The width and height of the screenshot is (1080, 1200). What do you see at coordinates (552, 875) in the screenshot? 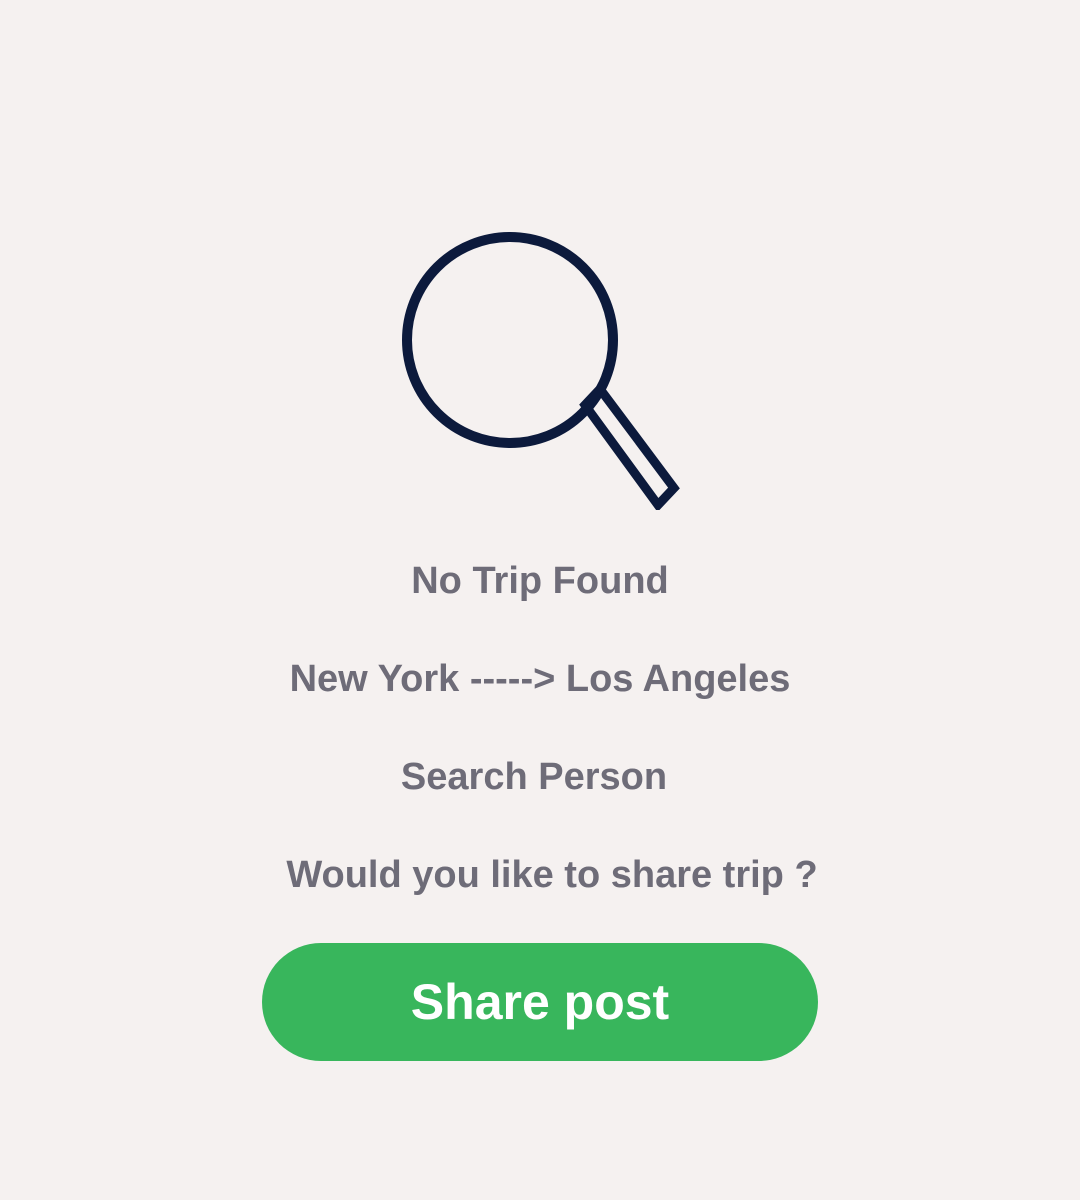
I see `share-trip-prompt: Would you like to share trip ?` at bounding box center [552, 875].